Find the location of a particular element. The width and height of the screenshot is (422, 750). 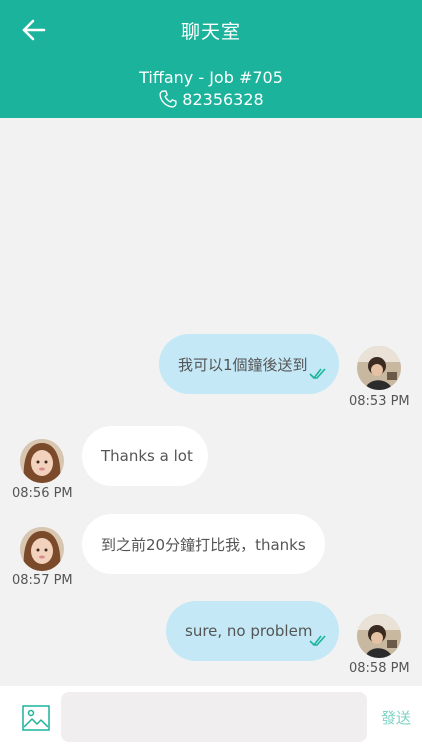

message-bubble-incoming: 到之前20分鐘打比我，thanks is located at coordinates (203, 544).